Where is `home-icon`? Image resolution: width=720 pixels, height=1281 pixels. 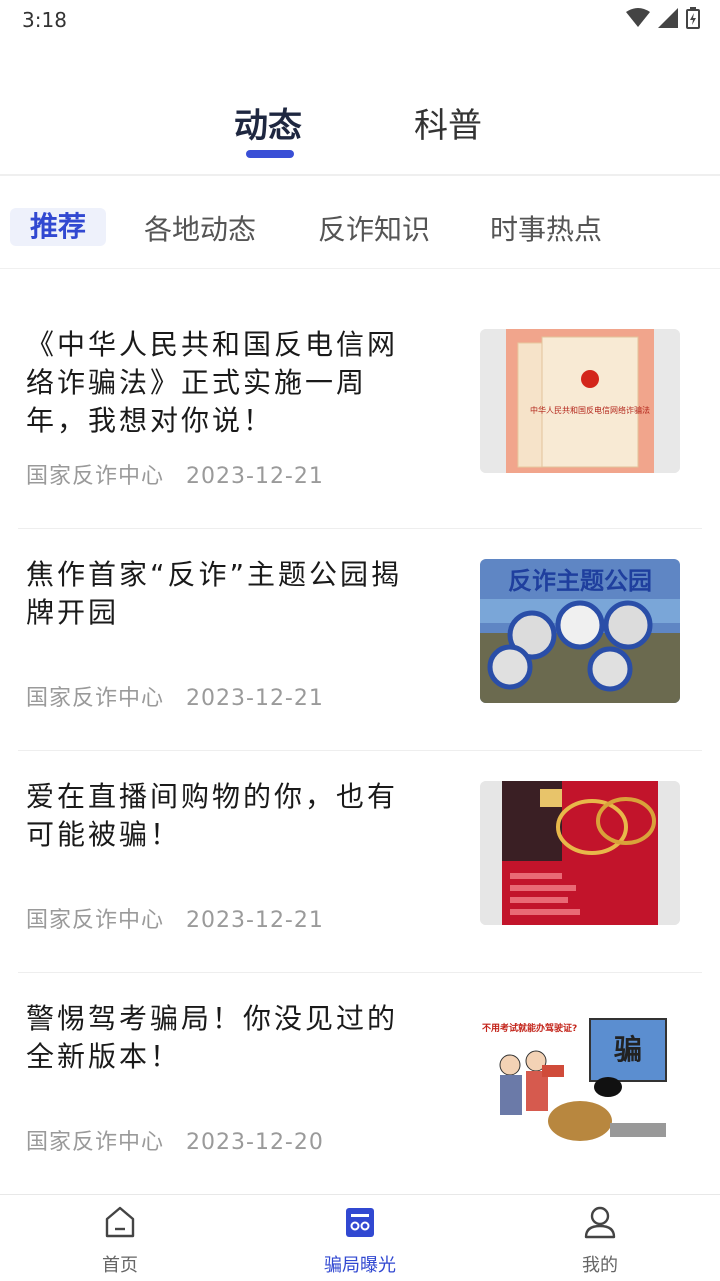 home-icon is located at coordinates (120, 1222).